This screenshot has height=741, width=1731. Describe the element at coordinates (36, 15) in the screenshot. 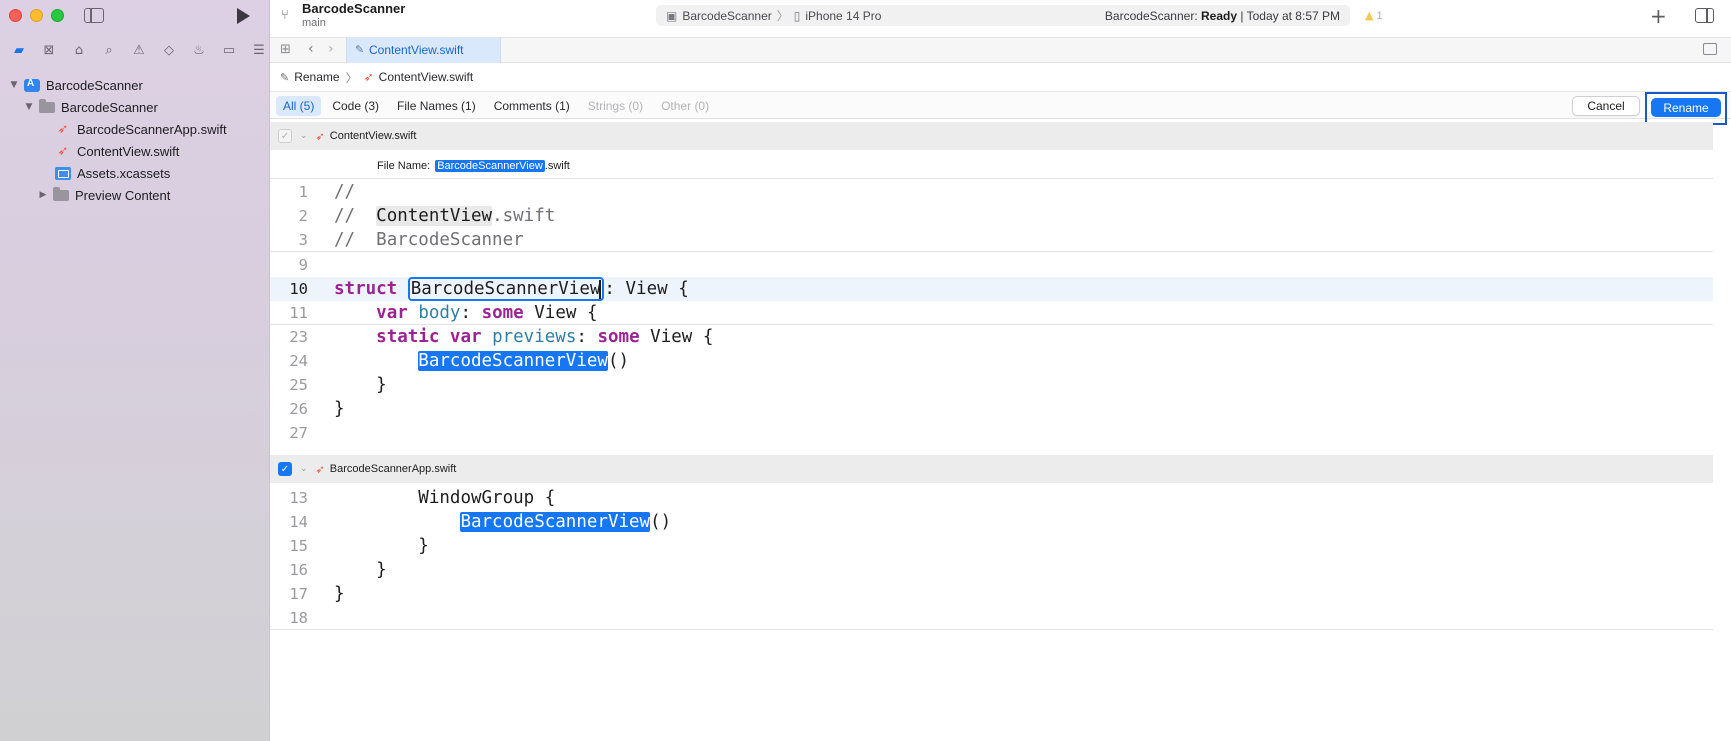

I see `minimize-window-button` at that location.